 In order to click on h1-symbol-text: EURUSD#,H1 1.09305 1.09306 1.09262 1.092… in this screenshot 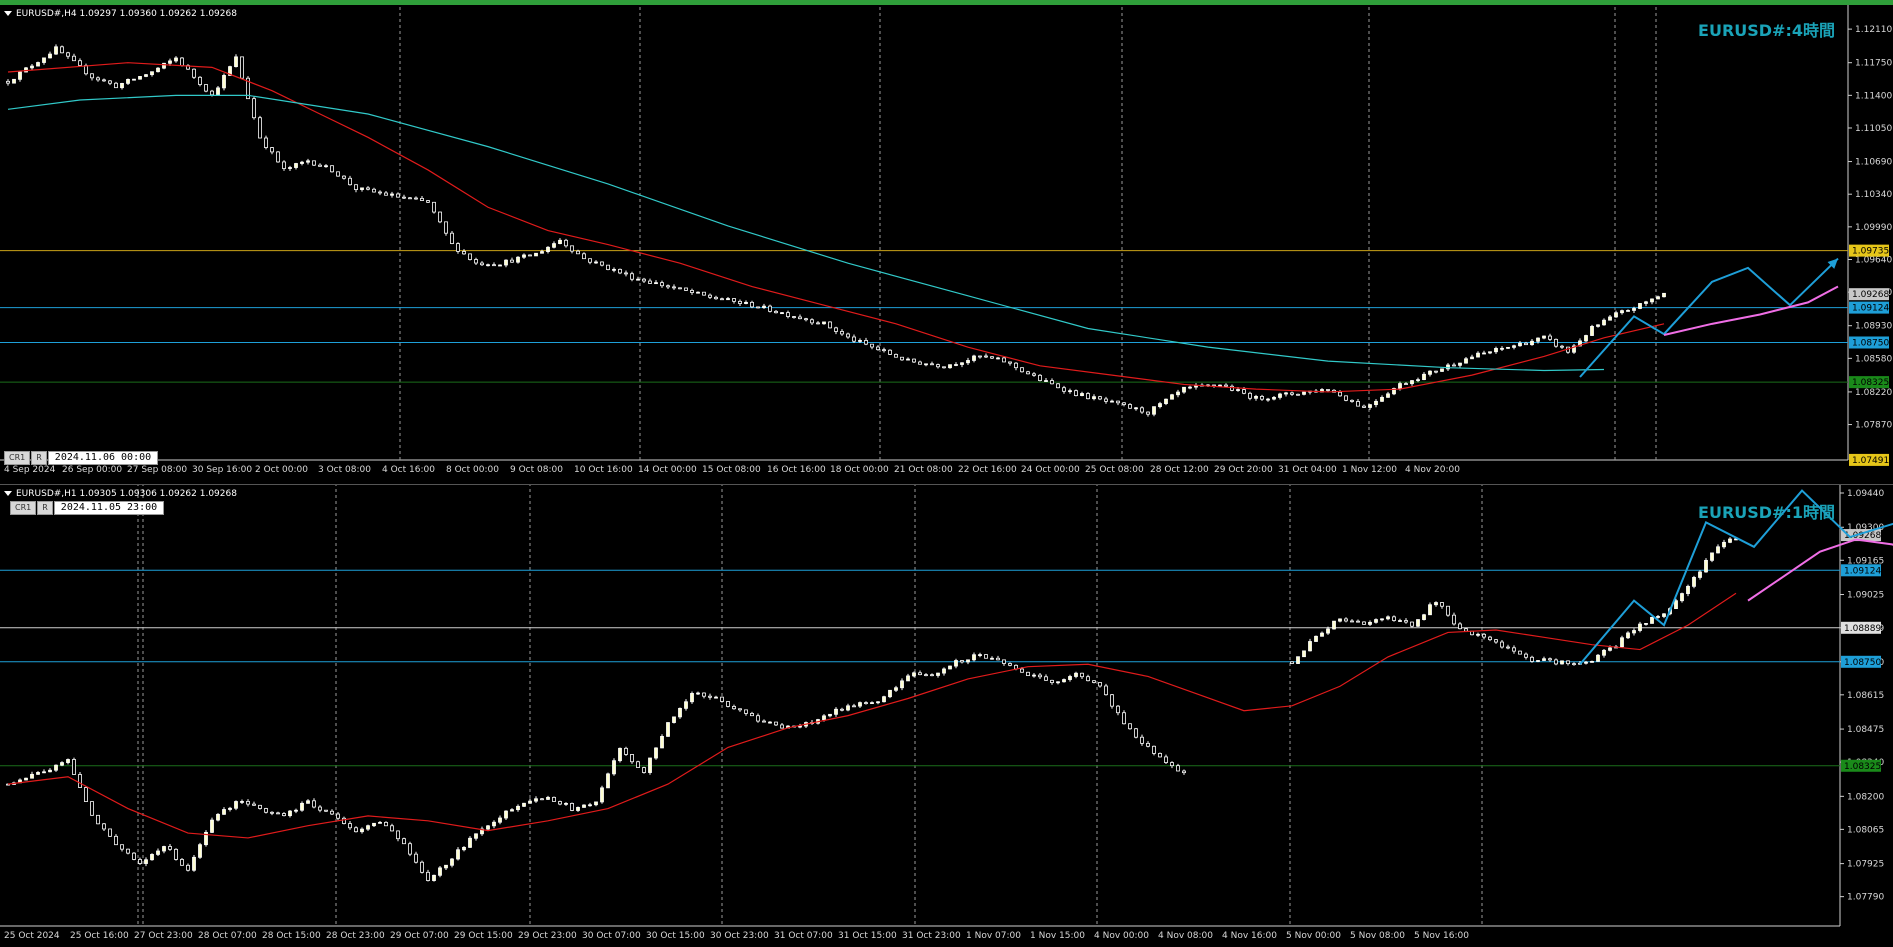, I will do `click(126, 494)`.